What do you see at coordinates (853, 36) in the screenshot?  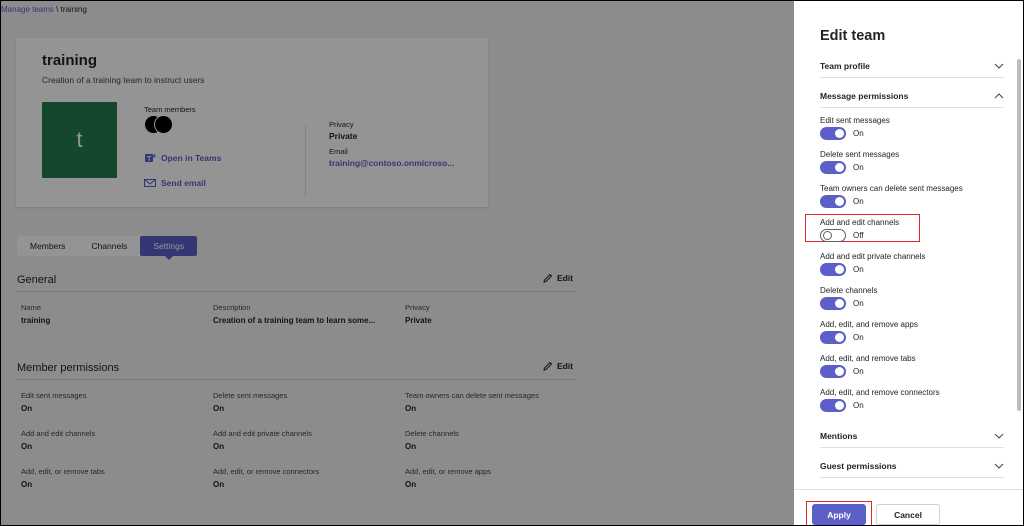 I see `panel-title: Edit team` at bounding box center [853, 36].